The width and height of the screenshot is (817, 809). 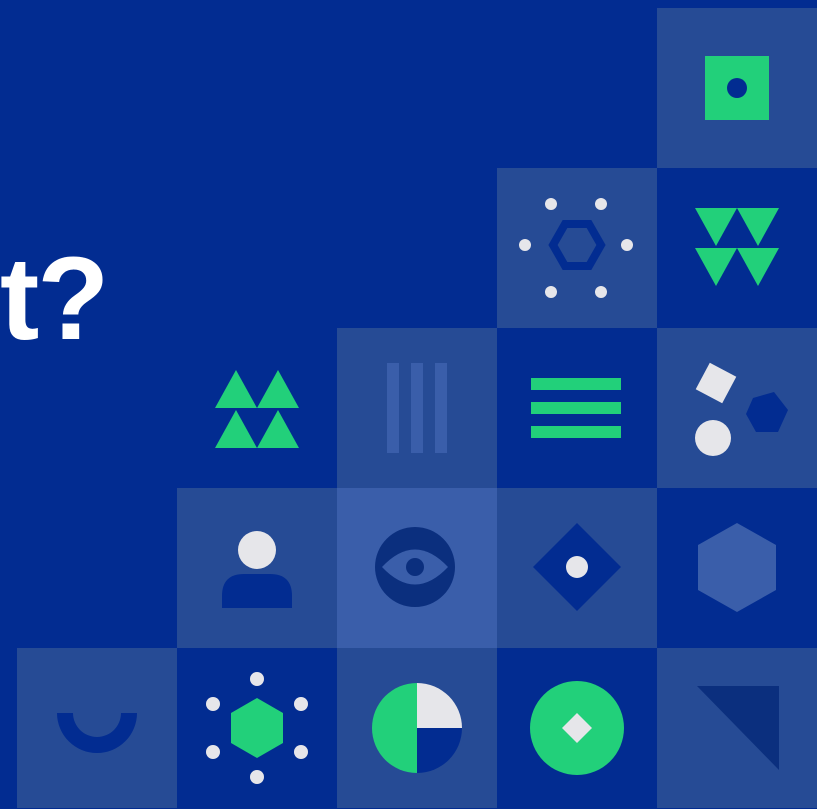 I want to click on tile-person, so click(x=257, y=568).